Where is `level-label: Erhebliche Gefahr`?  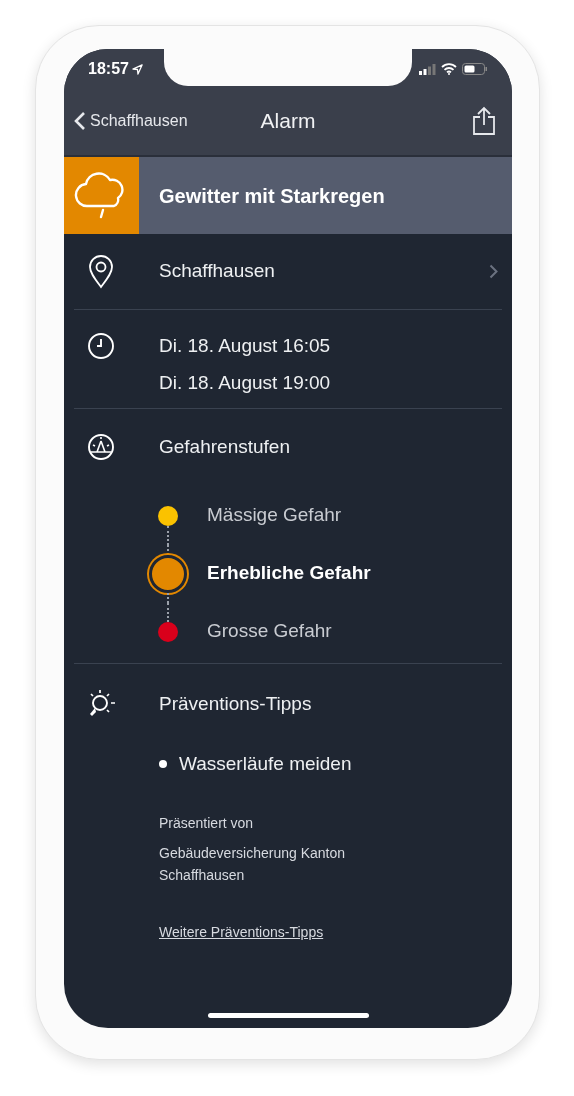 level-label: Erhebliche Gefahr is located at coordinates (289, 573).